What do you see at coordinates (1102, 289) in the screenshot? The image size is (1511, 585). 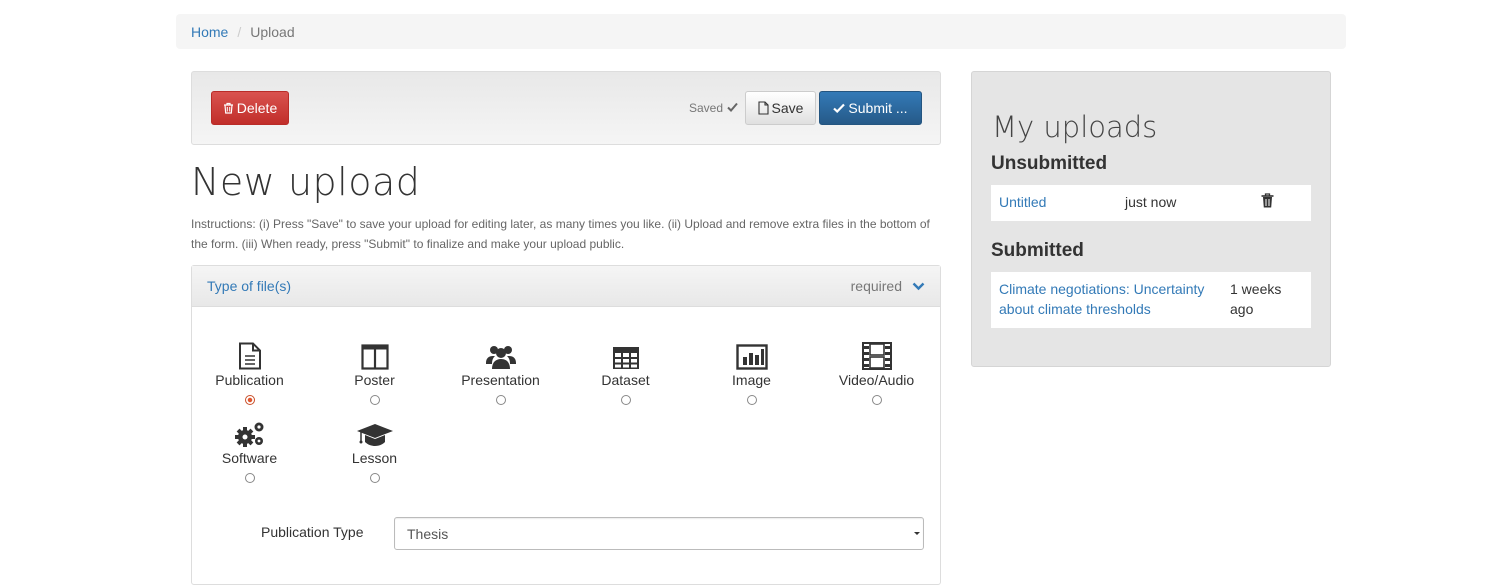 I see `upload-title-line: Climate negotiations: Uncertainty` at bounding box center [1102, 289].